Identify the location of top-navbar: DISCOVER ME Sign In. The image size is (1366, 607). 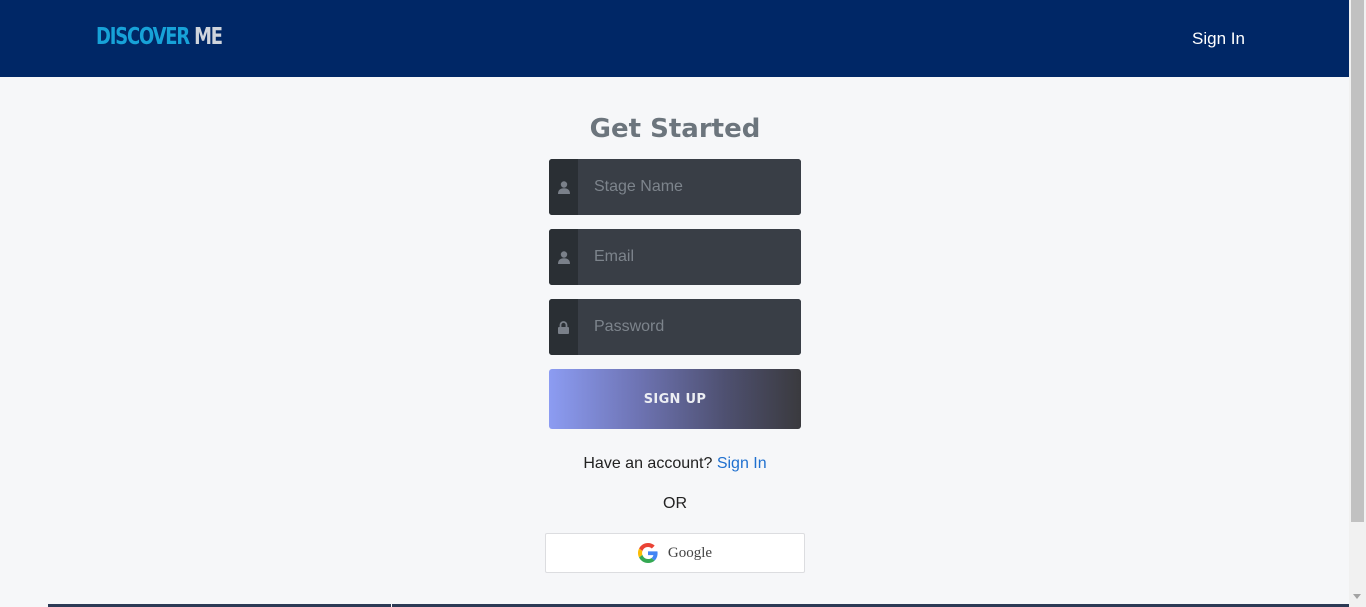
(674, 38).